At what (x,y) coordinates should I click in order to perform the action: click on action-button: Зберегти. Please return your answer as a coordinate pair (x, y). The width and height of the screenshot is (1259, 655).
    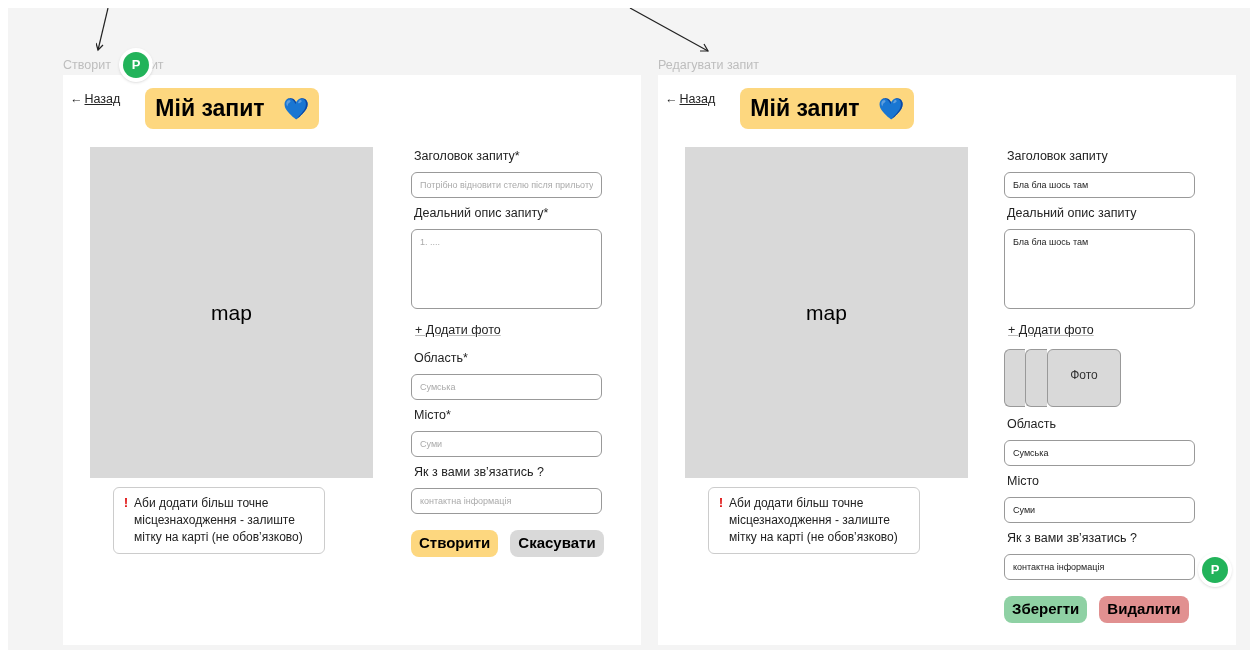
    Looking at the image, I should click on (1046, 609).